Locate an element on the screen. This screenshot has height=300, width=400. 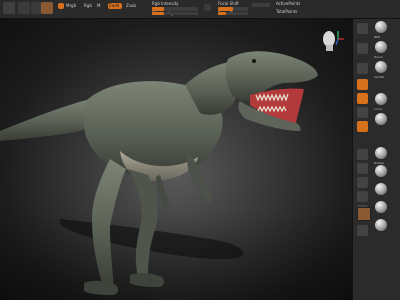
dock-bpr-button is located at coordinates (362, 28).